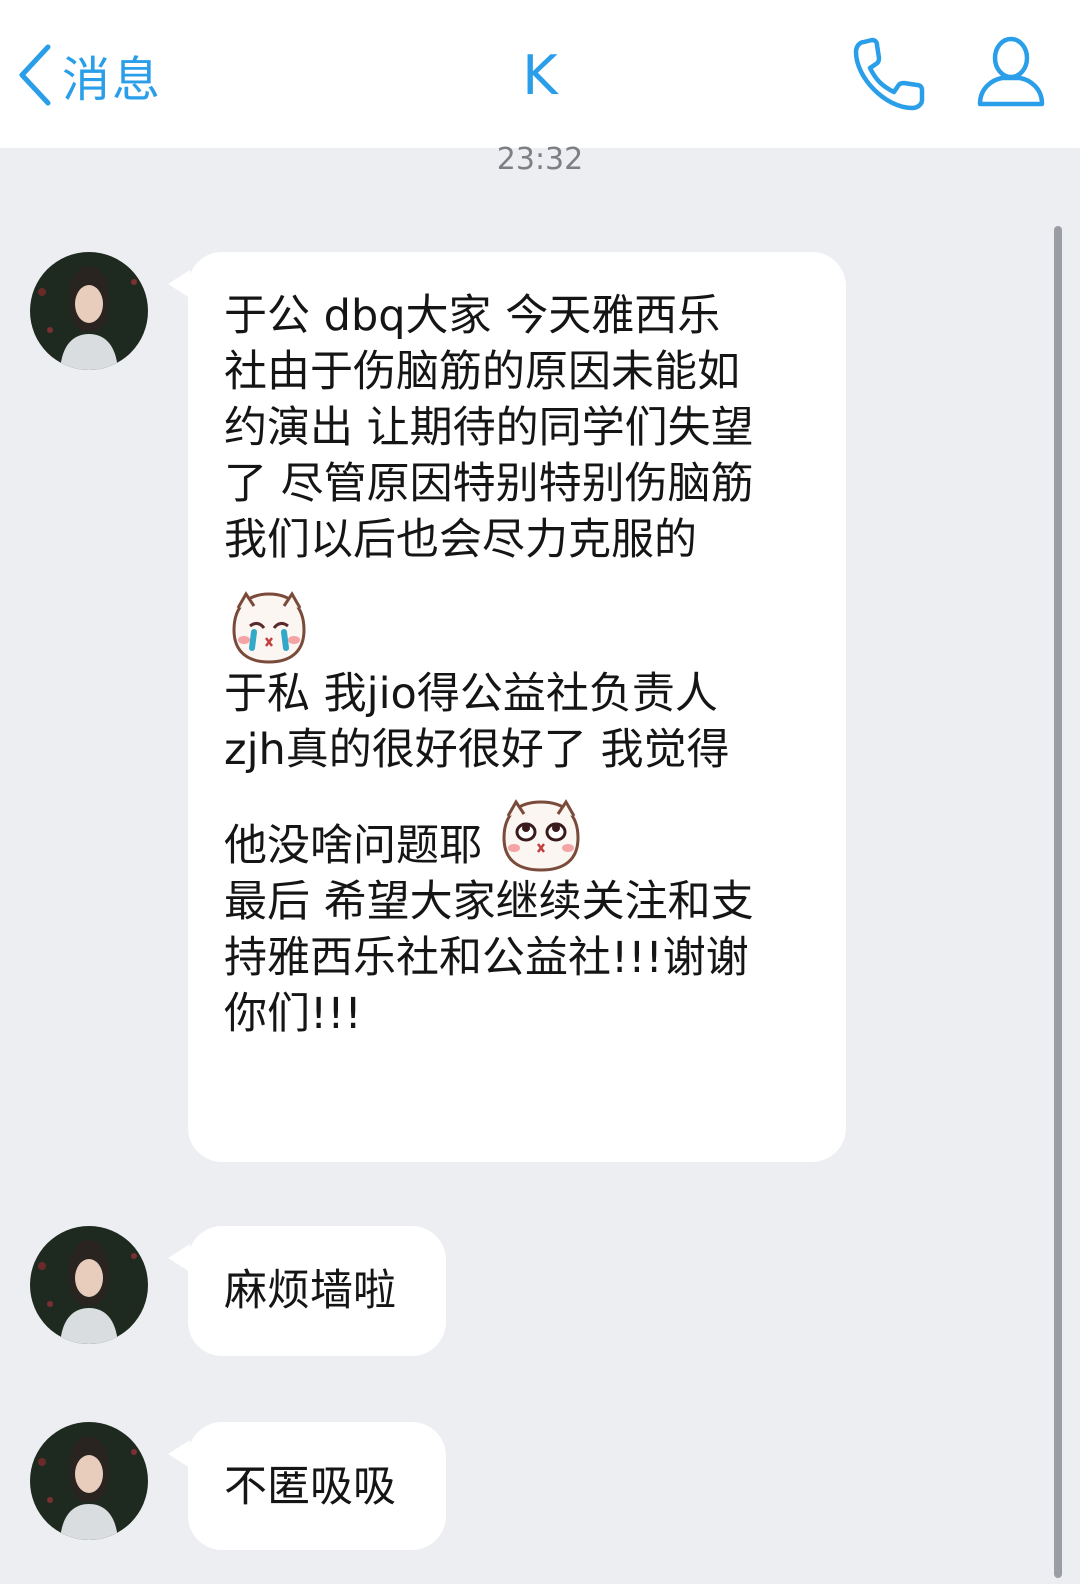 The width and height of the screenshot is (1080, 1584). Describe the element at coordinates (477, 750) in the screenshot. I see `message-line: zjh真的很好很好了 我觉得` at that location.